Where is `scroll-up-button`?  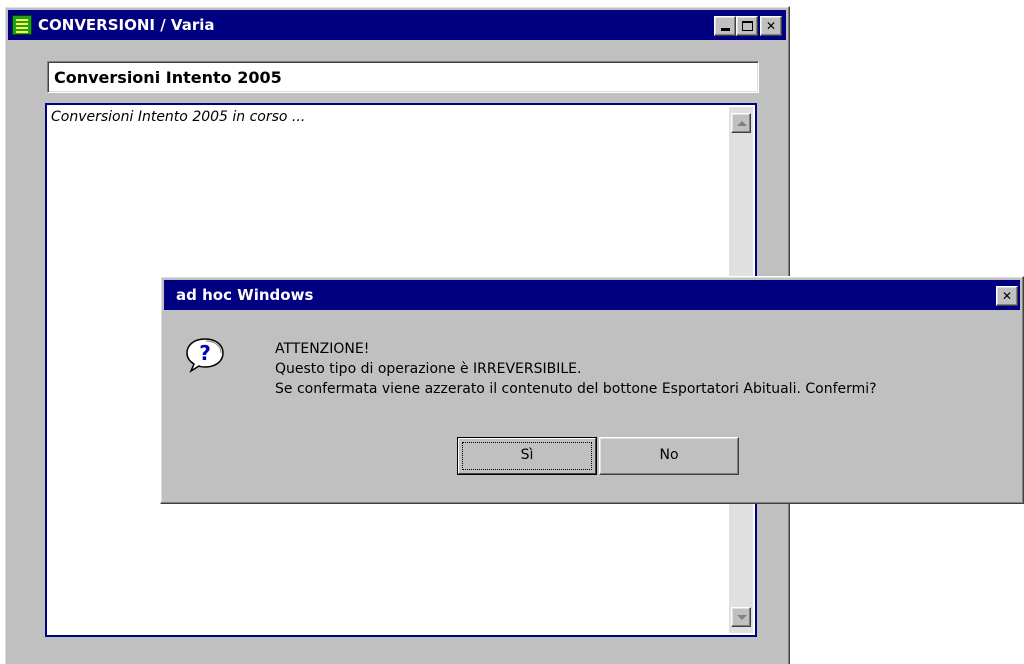
scroll-up-button is located at coordinates (741, 123).